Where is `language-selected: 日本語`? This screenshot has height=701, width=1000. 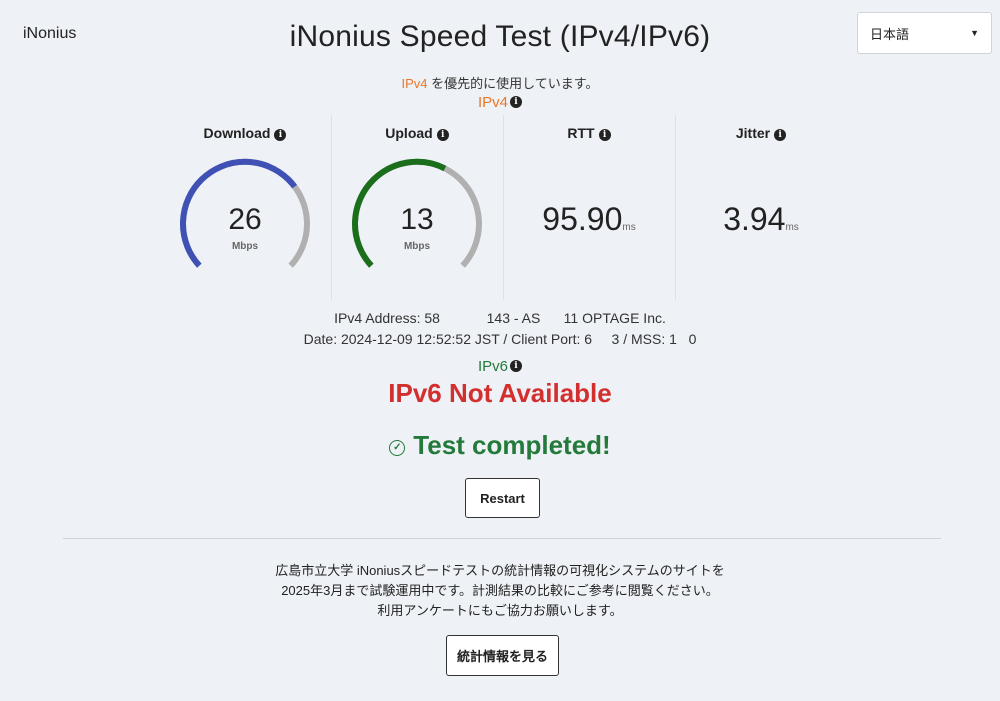
language-selected: 日本語 is located at coordinates (890, 34).